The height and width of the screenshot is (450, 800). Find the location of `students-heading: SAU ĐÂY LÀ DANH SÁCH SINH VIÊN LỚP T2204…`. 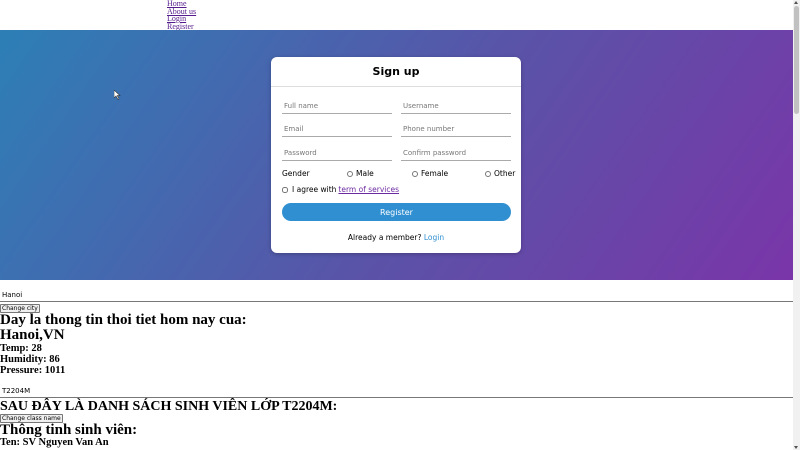

students-heading: SAU ĐÂY LÀ DANH SÁCH SINH VIÊN LỚP T2204… is located at coordinates (169, 406).